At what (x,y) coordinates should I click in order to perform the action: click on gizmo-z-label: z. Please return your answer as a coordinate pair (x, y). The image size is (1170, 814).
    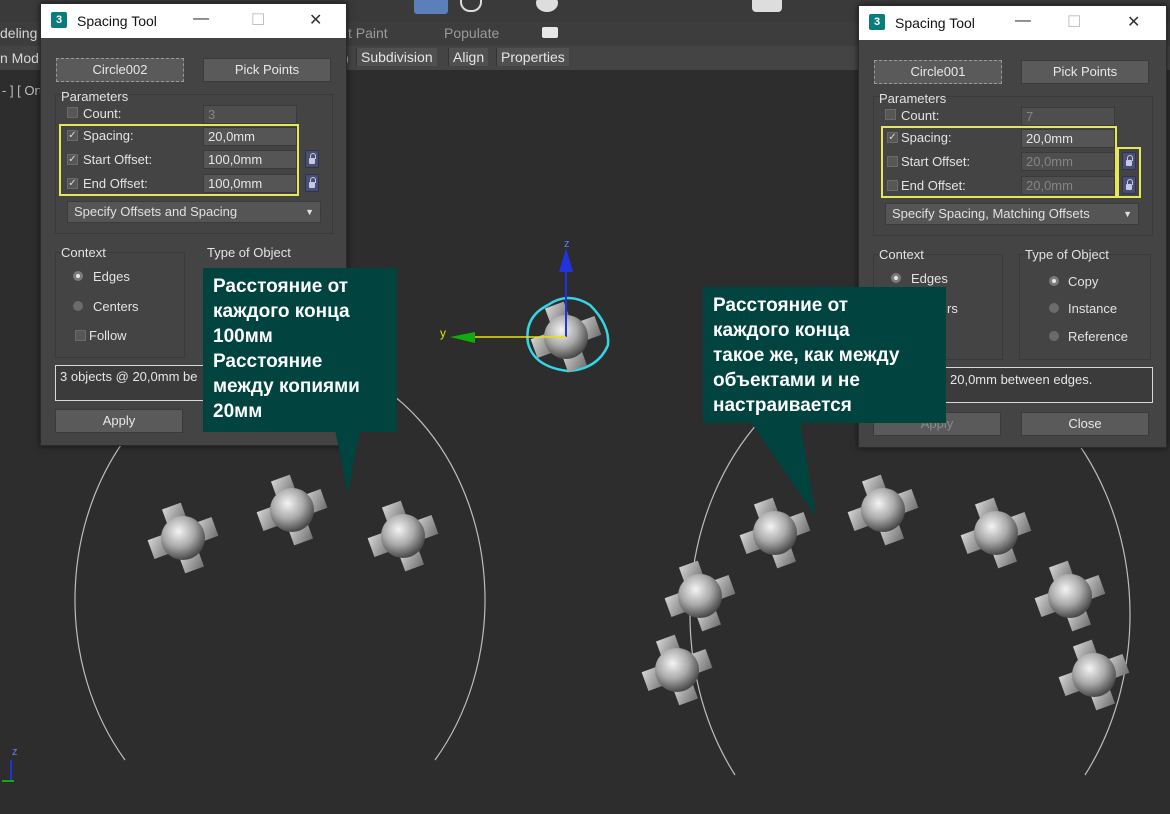
    Looking at the image, I should click on (567, 244).